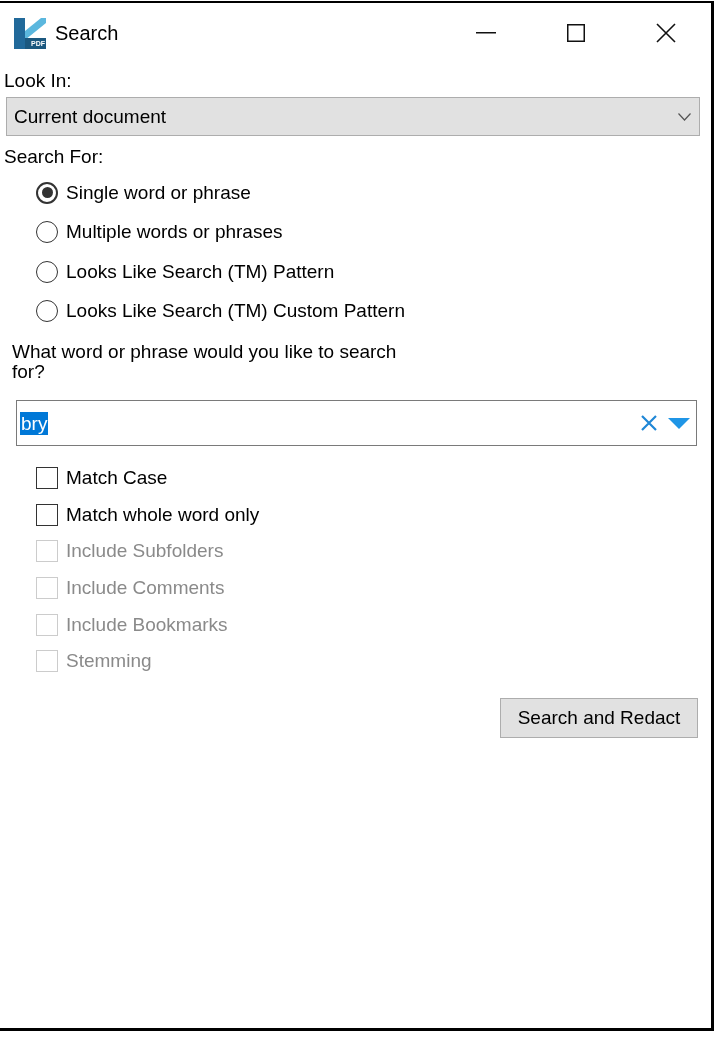 This screenshot has height=1040, width=722. What do you see at coordinates (679, 423) in the screenshot?
I see `dropdown-arrow-icon` at bounding box center [679, 423].